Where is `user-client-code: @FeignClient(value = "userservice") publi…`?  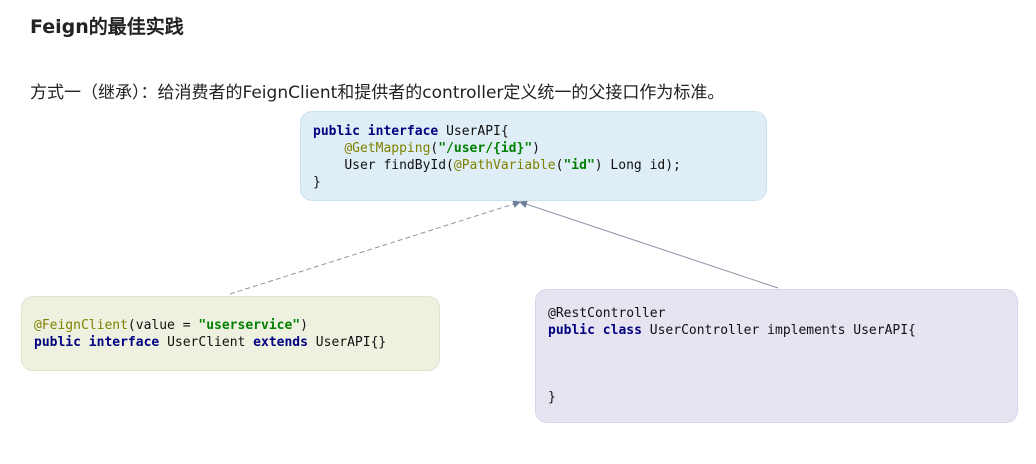 user-client-code: @FeignClient(value = "userservice") publi… is located at coordinates (210, 334).